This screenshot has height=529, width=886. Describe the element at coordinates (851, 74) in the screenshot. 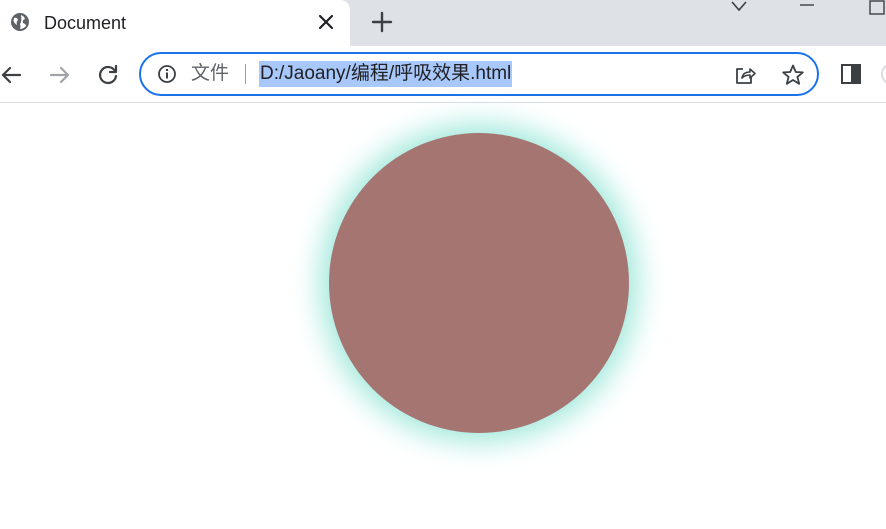

I see `side-panel-icon` at that location.